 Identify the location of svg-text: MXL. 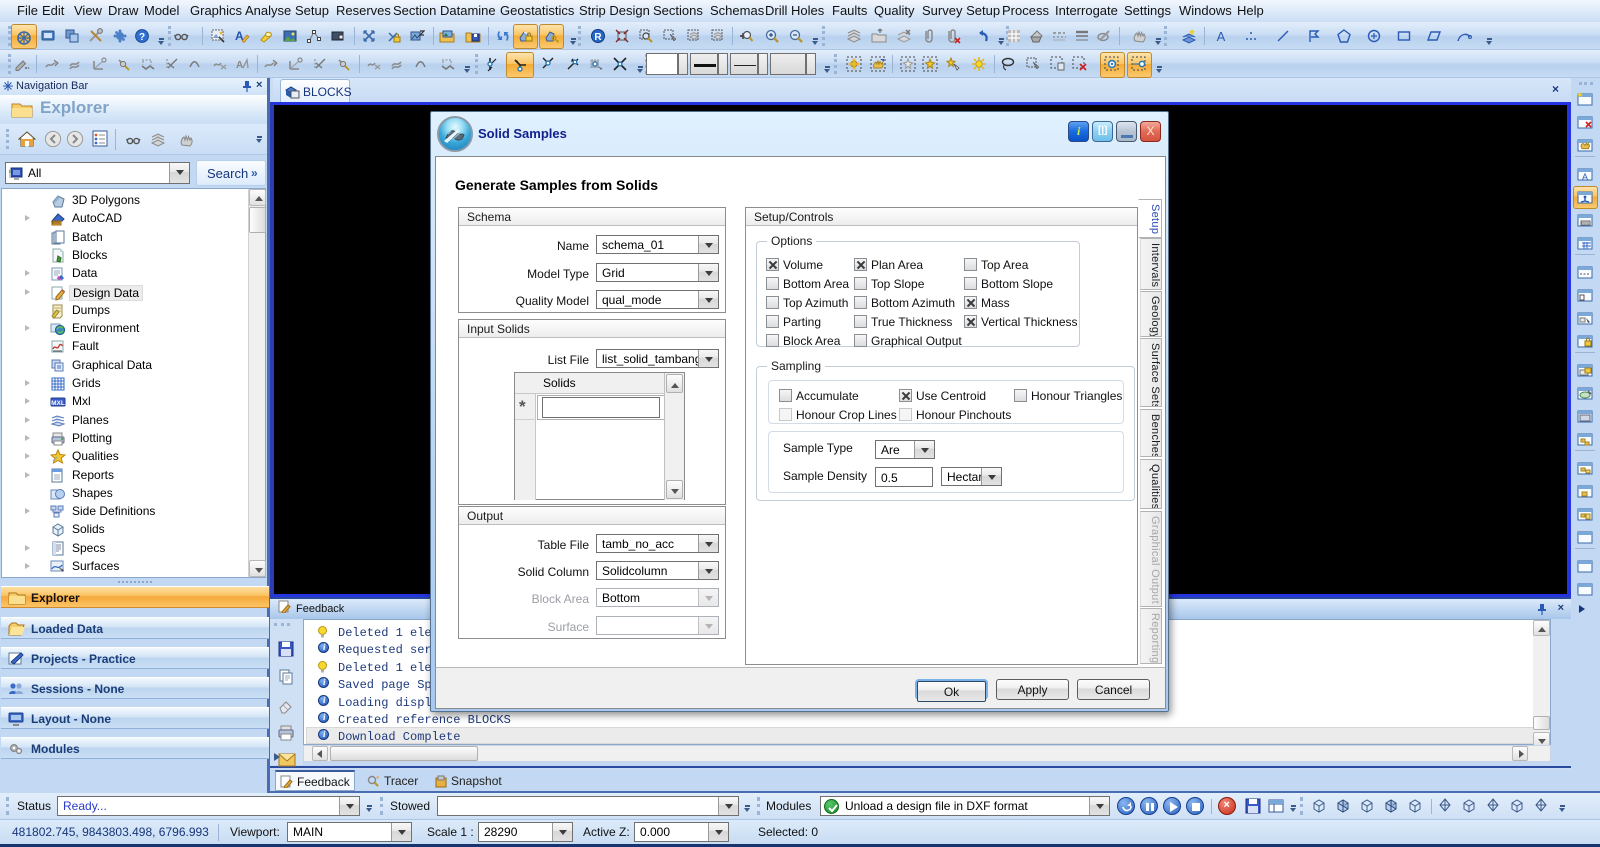
(58, 403).